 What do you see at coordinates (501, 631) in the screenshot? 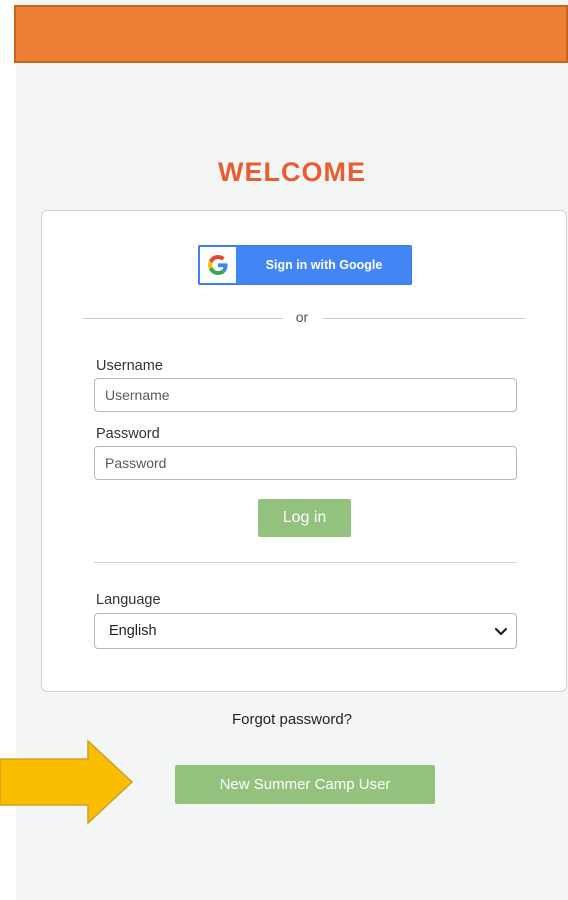
I see `chevron-down-icon` at bounding box center [501, 631].